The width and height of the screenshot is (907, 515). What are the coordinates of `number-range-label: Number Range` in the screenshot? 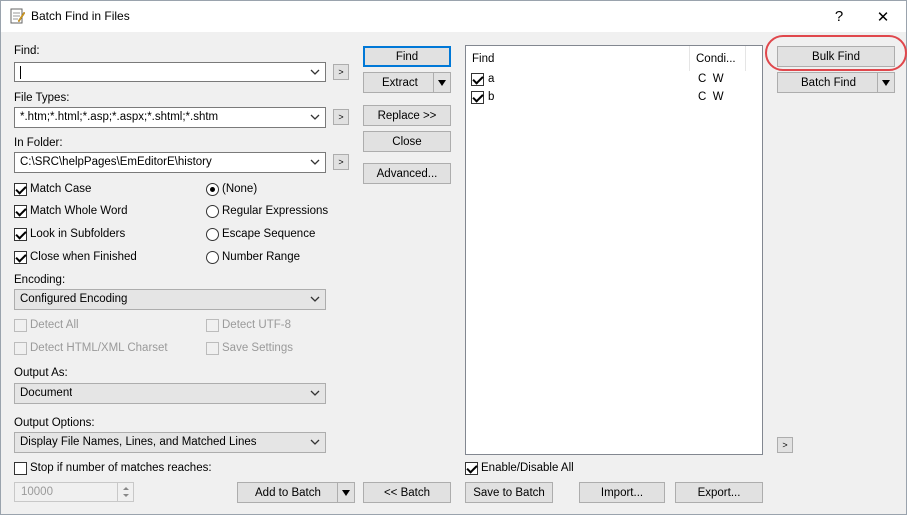 It's located at (261, 257).